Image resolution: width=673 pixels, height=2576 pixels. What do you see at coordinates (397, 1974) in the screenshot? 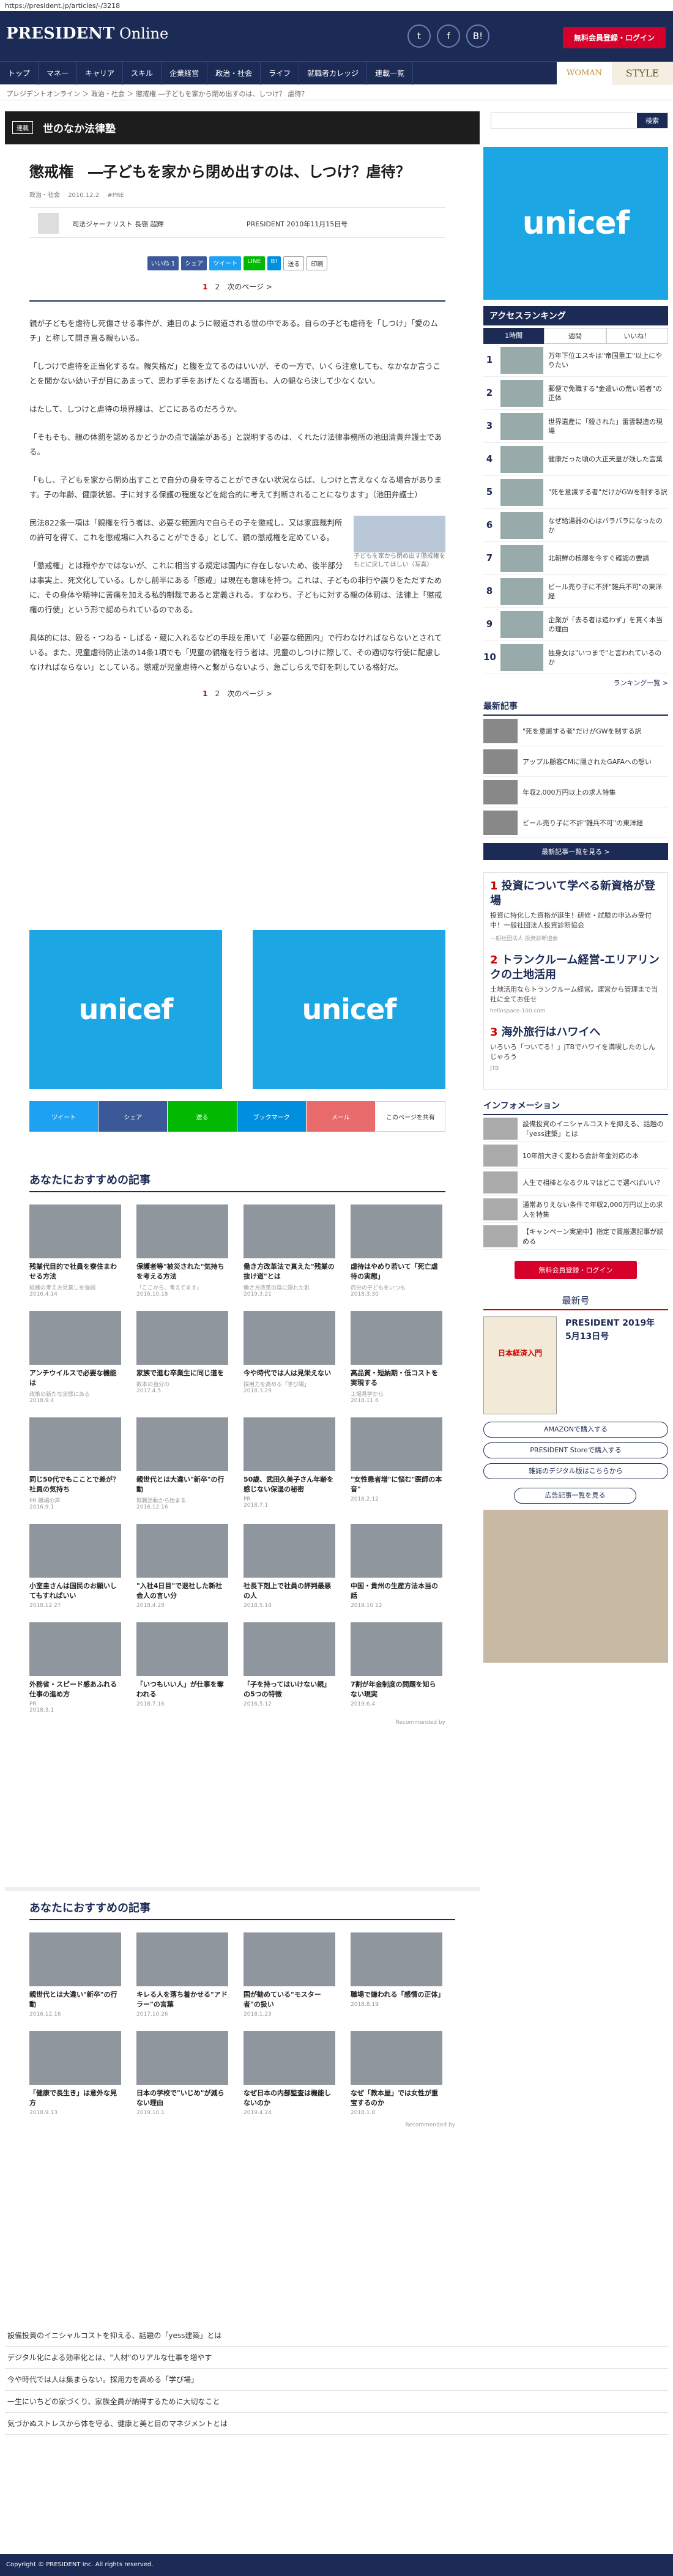
I see `recommend-card: 職場で嫌われる「感情の正体」 2018.8.19` at bounding box center [397, 1974].